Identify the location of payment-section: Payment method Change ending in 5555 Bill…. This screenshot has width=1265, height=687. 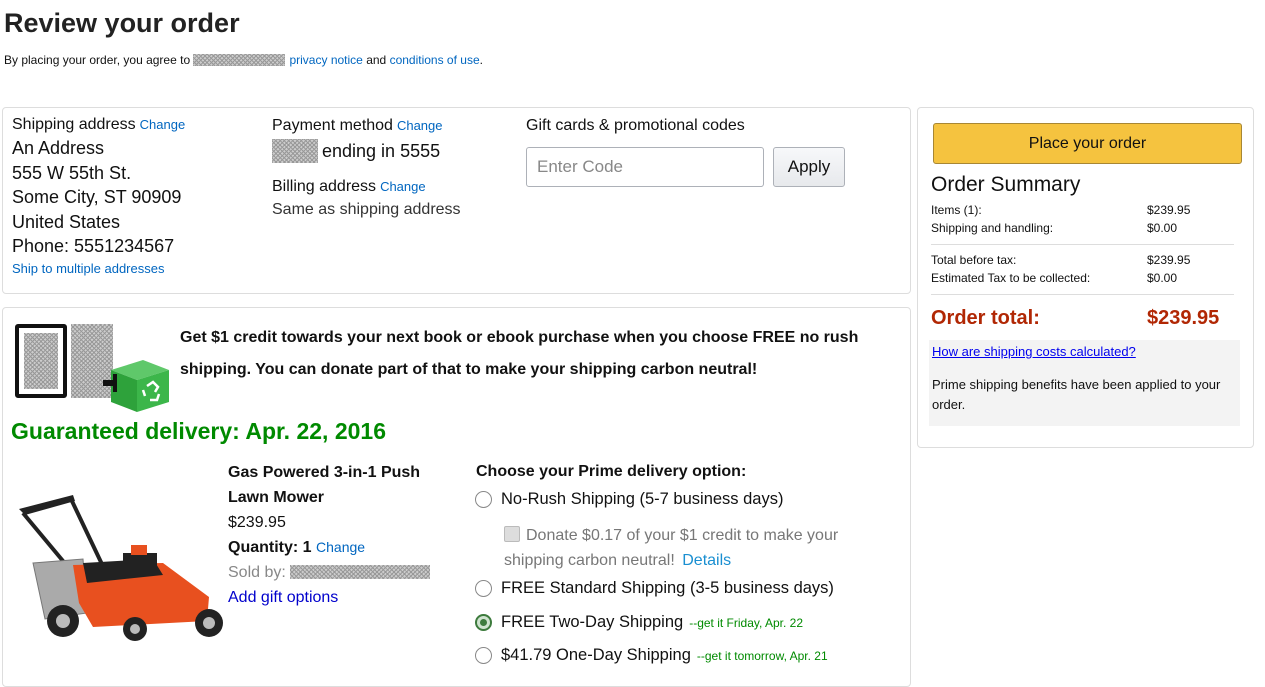
(366, 168).